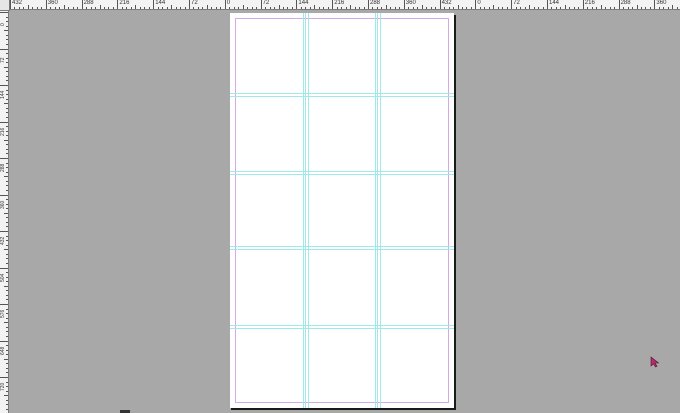 The width and height of the screenshot is (680, 413). What do you see at coordinates (5, 5) in the screenshot?
I see `ruler-origin-corner` at bounding box center [5, 5].